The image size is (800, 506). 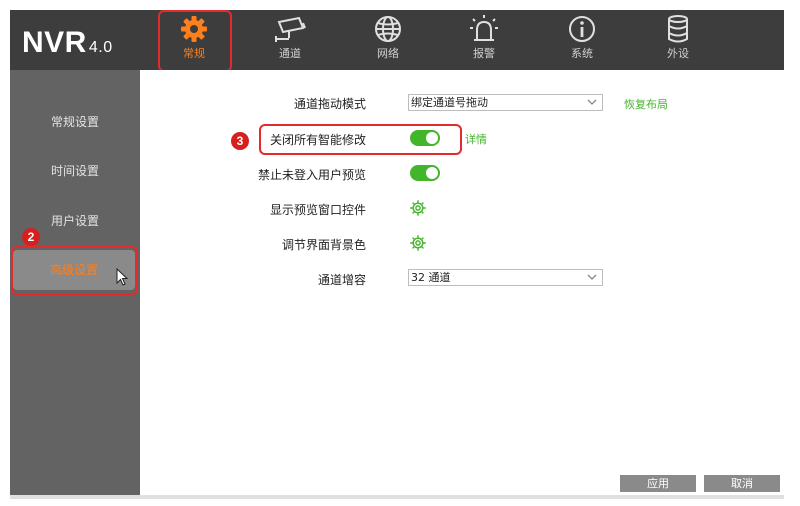 I want to click on highlight-tab-general, so click(x=195, y=41).